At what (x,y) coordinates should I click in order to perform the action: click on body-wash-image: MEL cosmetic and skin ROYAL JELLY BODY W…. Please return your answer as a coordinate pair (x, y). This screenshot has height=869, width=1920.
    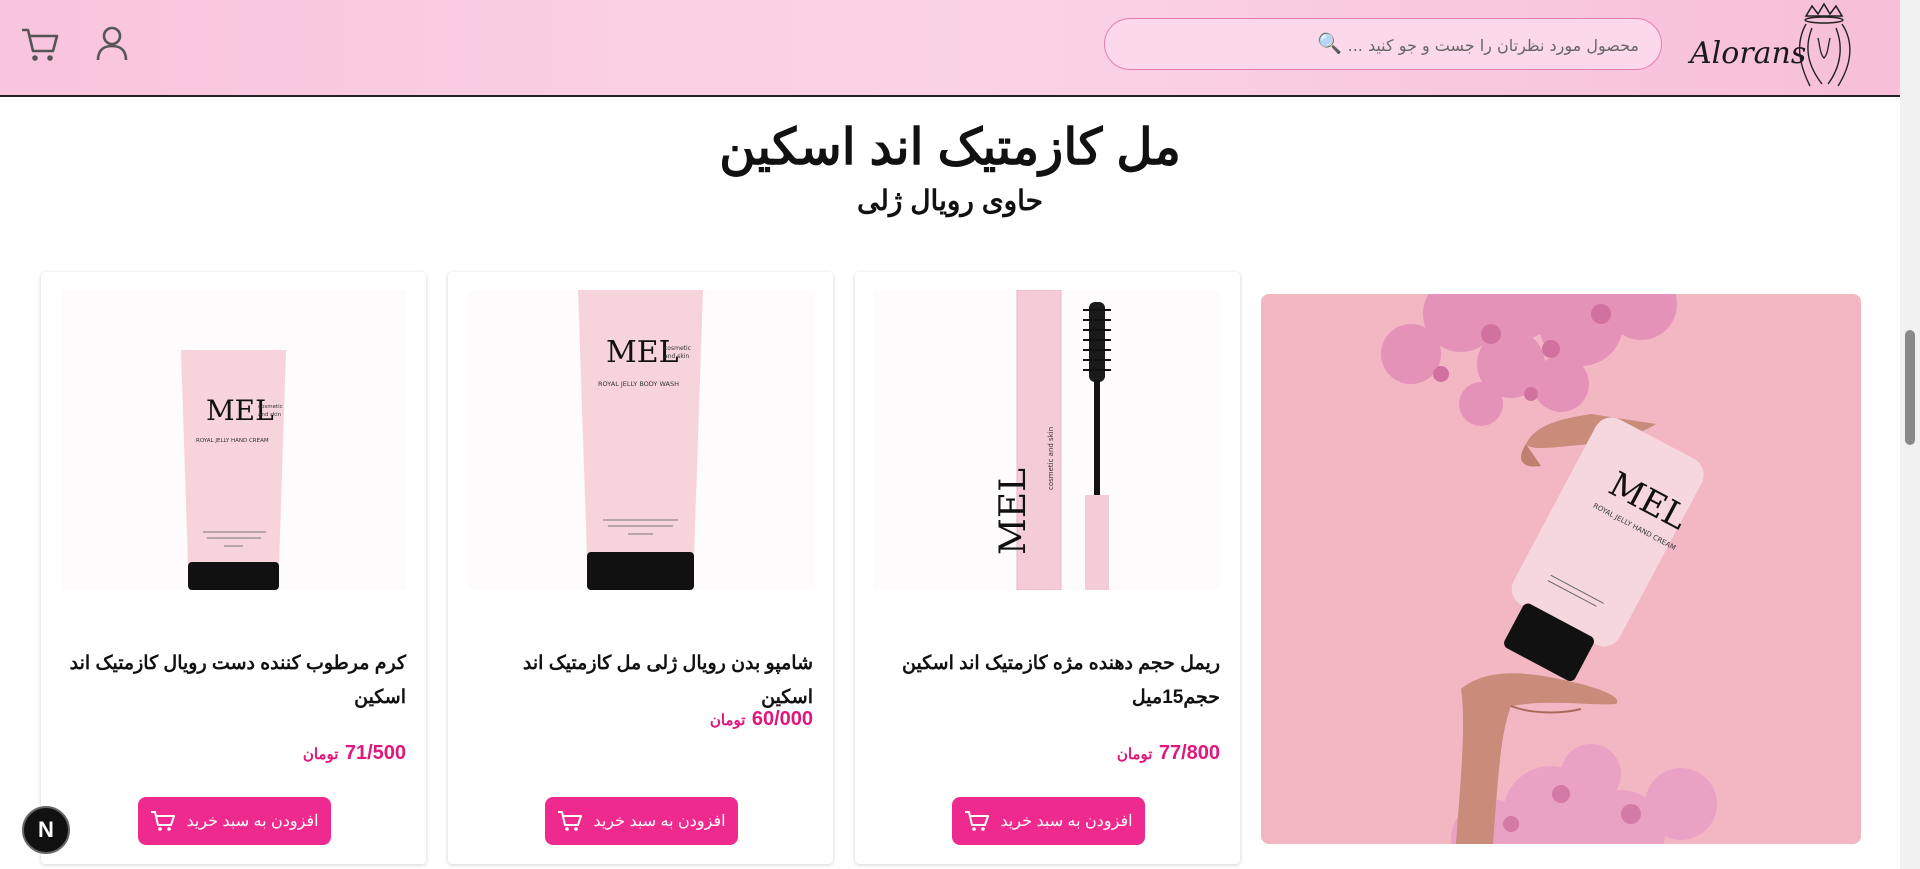
    Looking at the image, I should click on (640, 440).